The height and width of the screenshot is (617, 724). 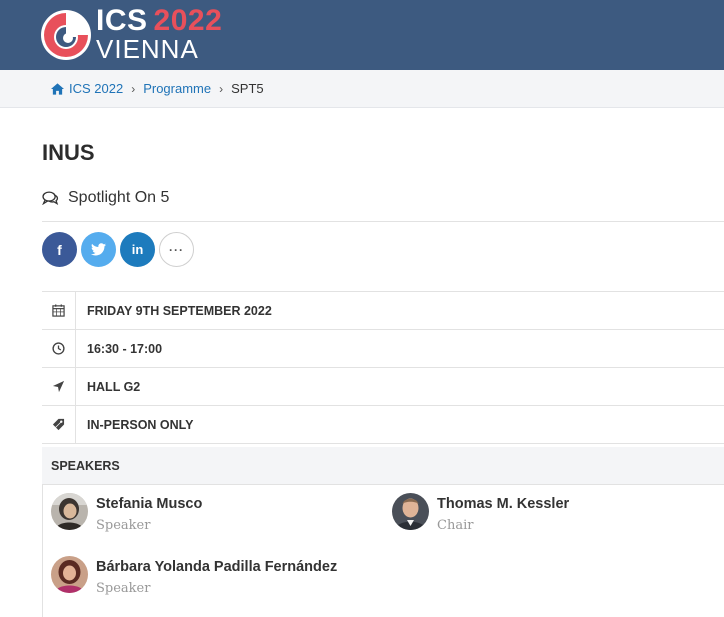 I want to click on breadcrumb-bar: ICS 2022 › Programme › SPT5, so click(x=362, y=89).